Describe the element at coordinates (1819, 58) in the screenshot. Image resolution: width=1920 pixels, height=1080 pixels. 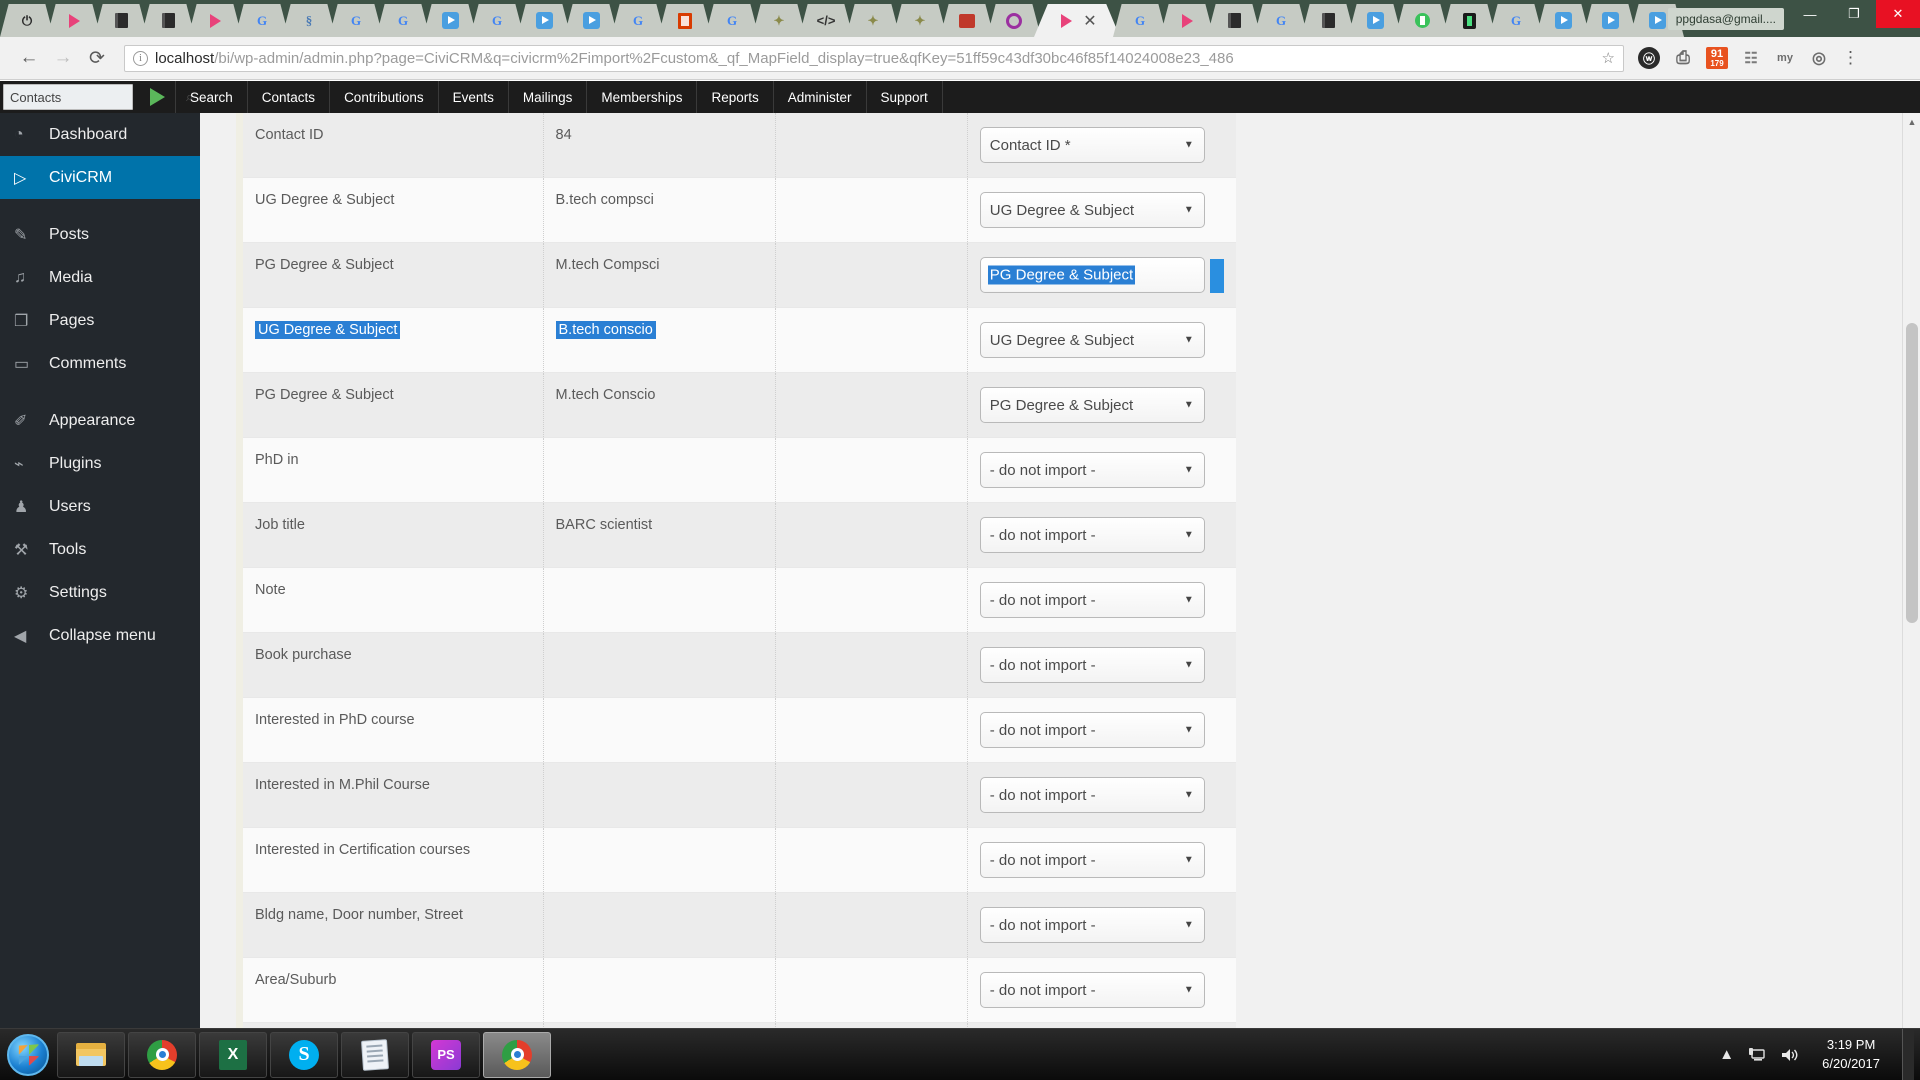
I see `circle-extension-icon: ◎` at that location.